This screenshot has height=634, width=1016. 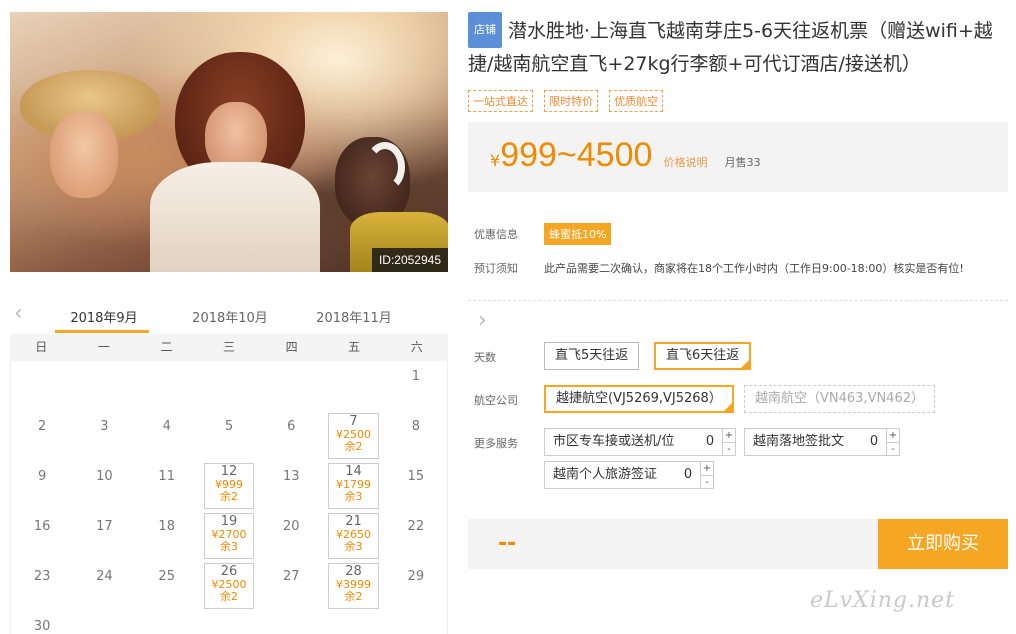 I want to click on day-number: 15, so click(x=416, y=476).